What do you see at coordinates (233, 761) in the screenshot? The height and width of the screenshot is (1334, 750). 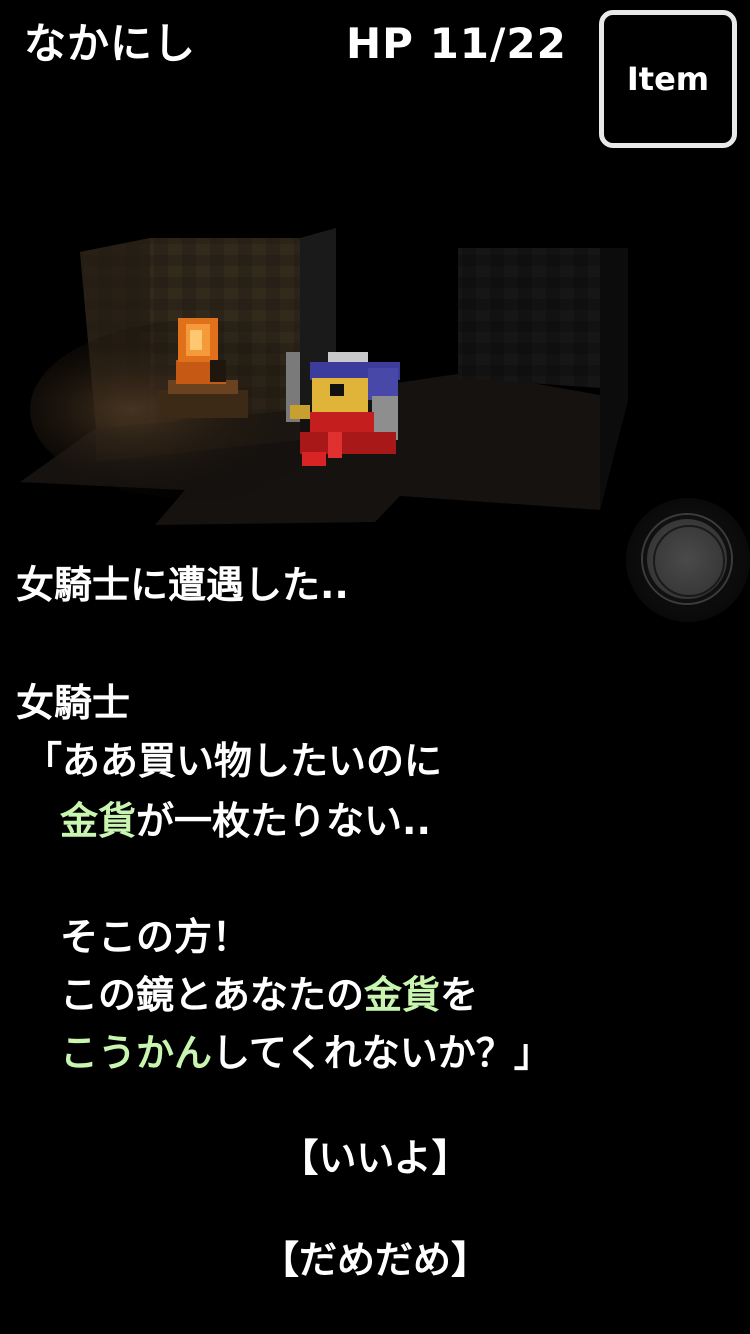 I see `dialog-line-1: 「ああ買い物したいのに` at bounding box center [233, 761].